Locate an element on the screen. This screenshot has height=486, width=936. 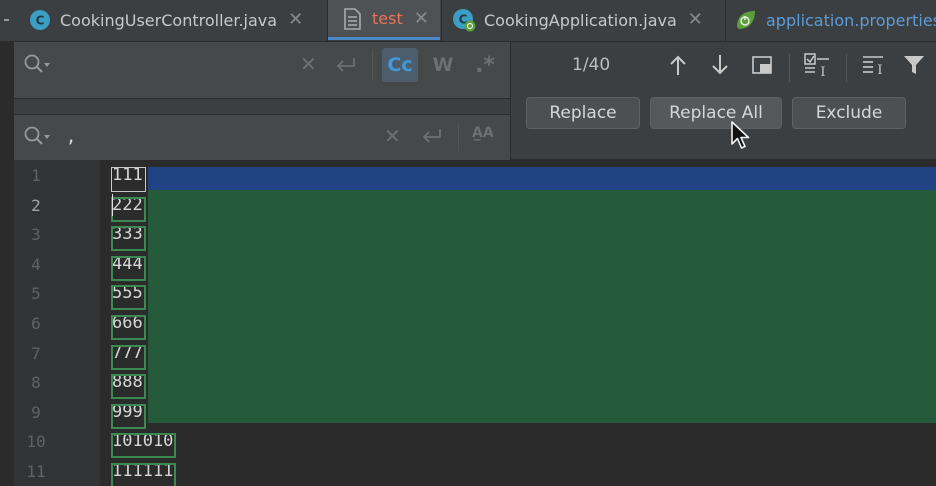
preserve-case-toggle: A̲A is located at coordinates (487, 133).